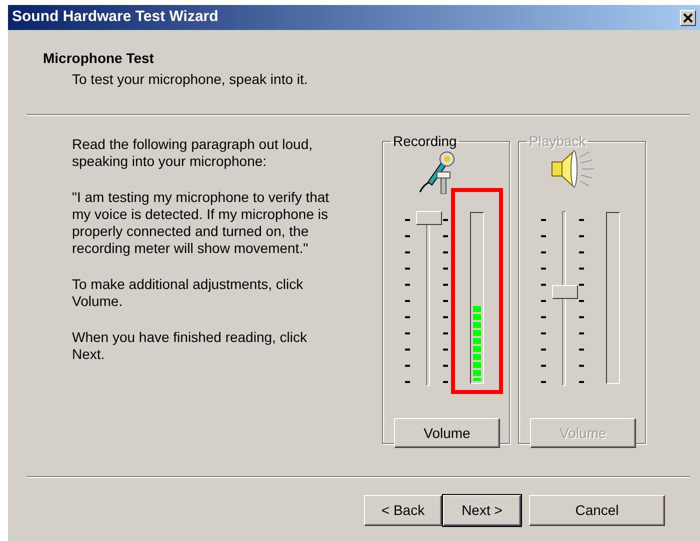  What do you see at coordinates (190, 346) in the screenshot?
I see `instruction-text: When you have finished reading, click Next.` at bounding box center [190, 346].